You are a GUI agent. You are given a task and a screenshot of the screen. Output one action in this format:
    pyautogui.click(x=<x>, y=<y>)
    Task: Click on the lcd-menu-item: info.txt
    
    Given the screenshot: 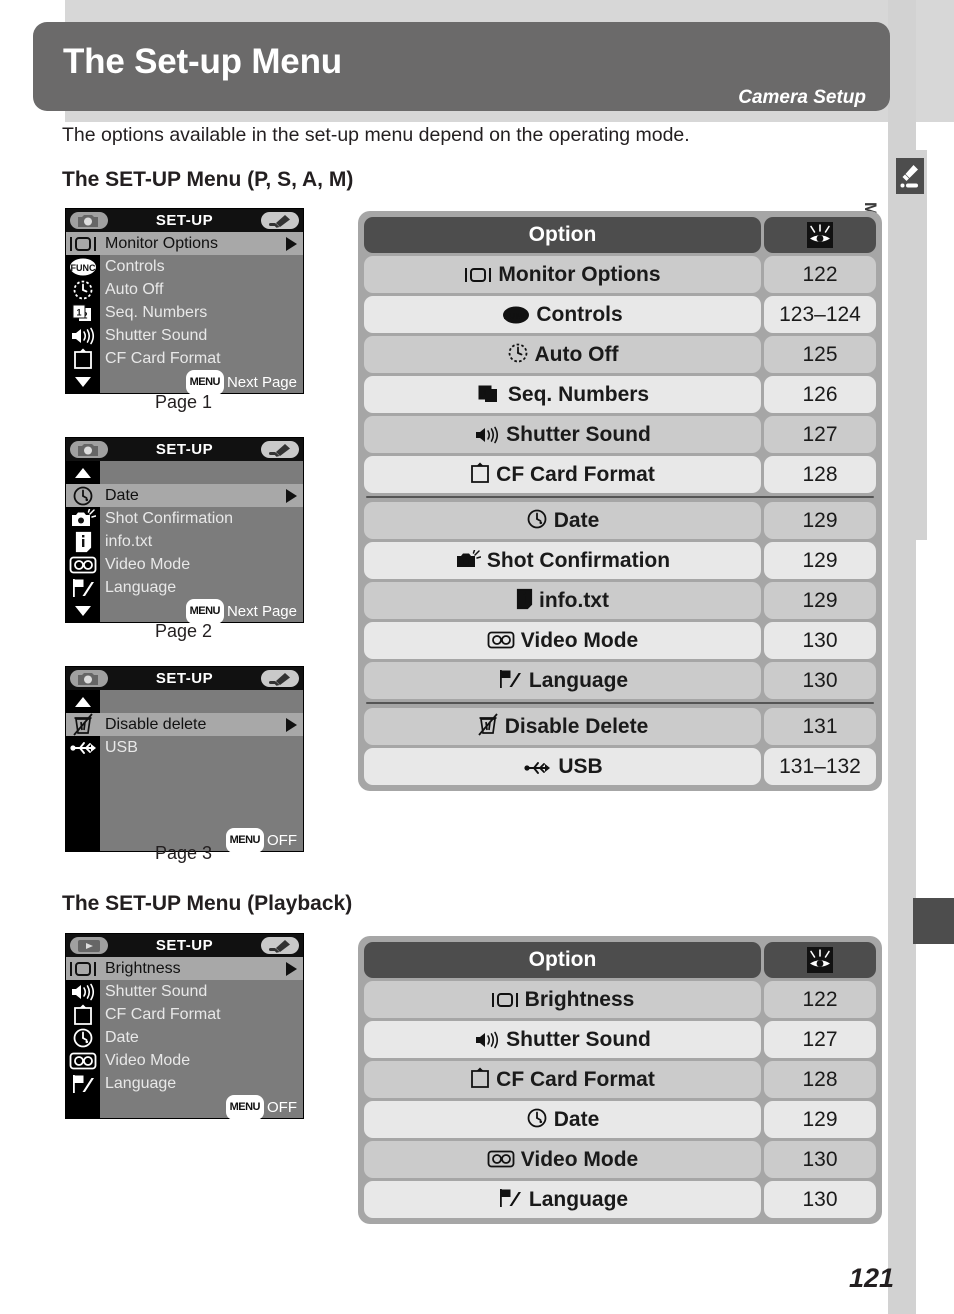 What is the action you would take?
    pyautogui.click(x=184, y=541)
    